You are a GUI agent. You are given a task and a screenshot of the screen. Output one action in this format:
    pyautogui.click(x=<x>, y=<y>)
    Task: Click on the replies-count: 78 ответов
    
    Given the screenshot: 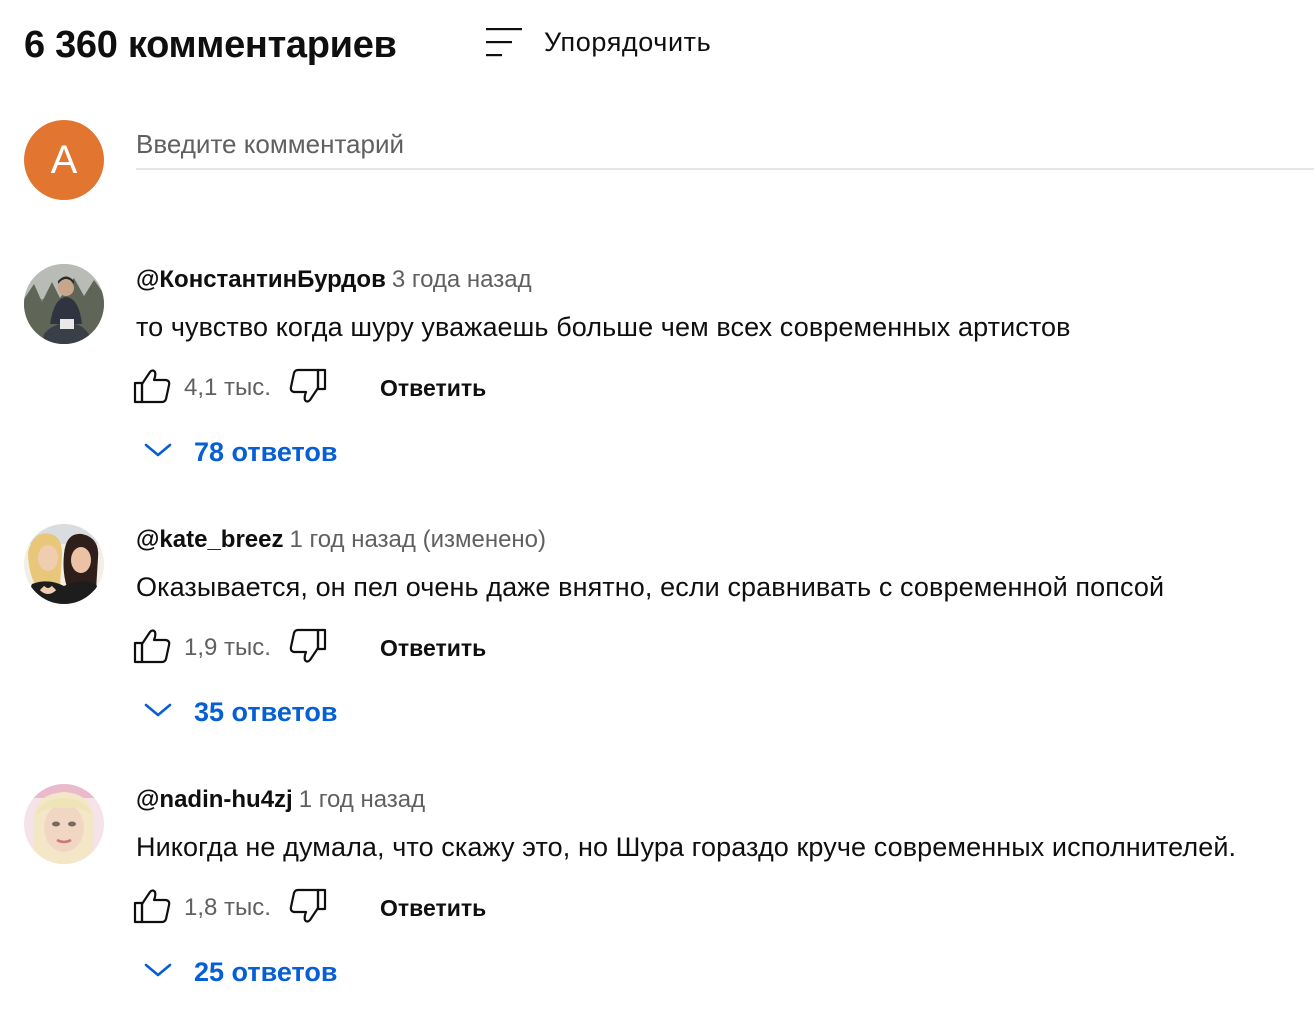 What is the action you would take?
    pyautogui.click(x=266, y=451)
    